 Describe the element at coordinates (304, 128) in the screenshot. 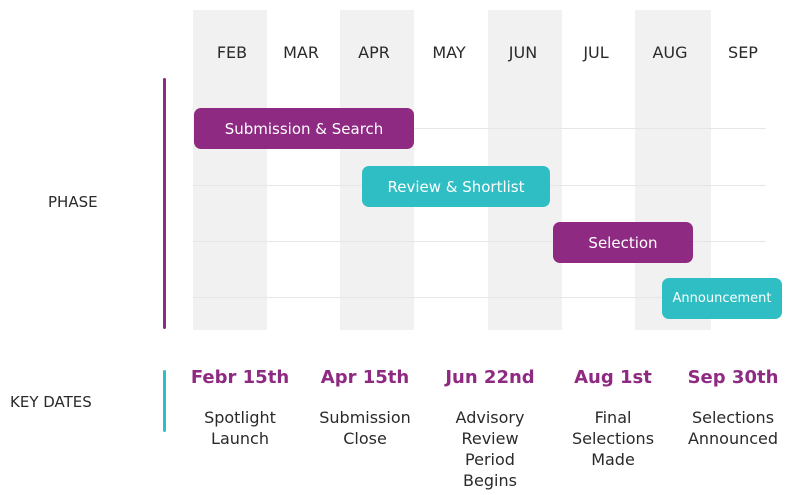

I see `phase-bar-submission-search: Submission & Search` at that location.